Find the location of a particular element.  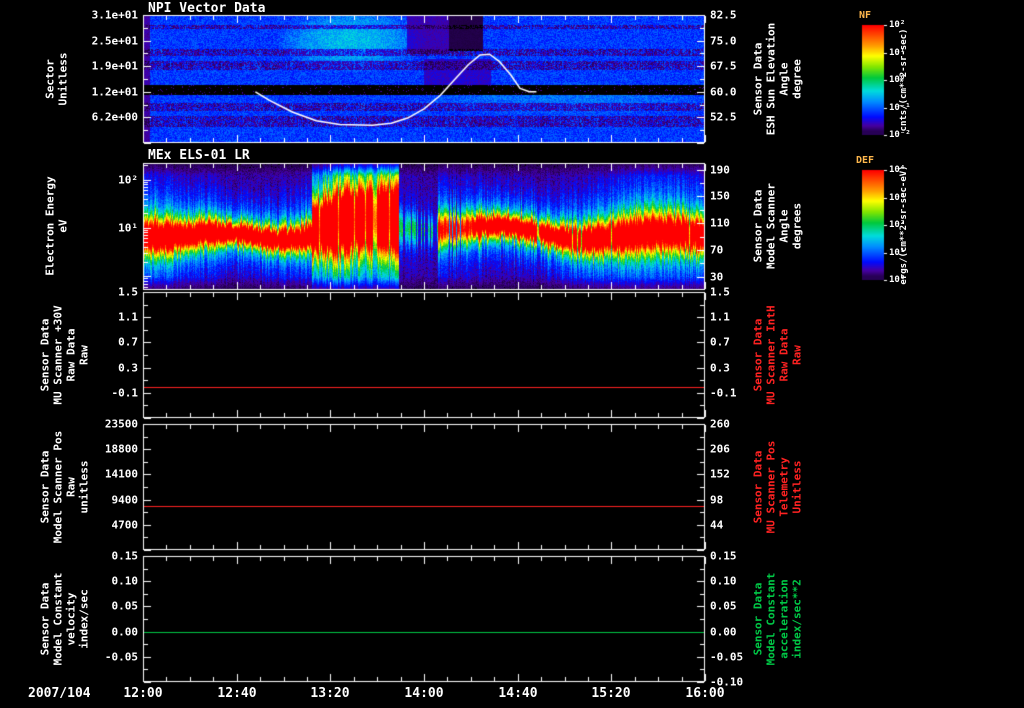

nf-colorbar is located at coordinates (873, 80).